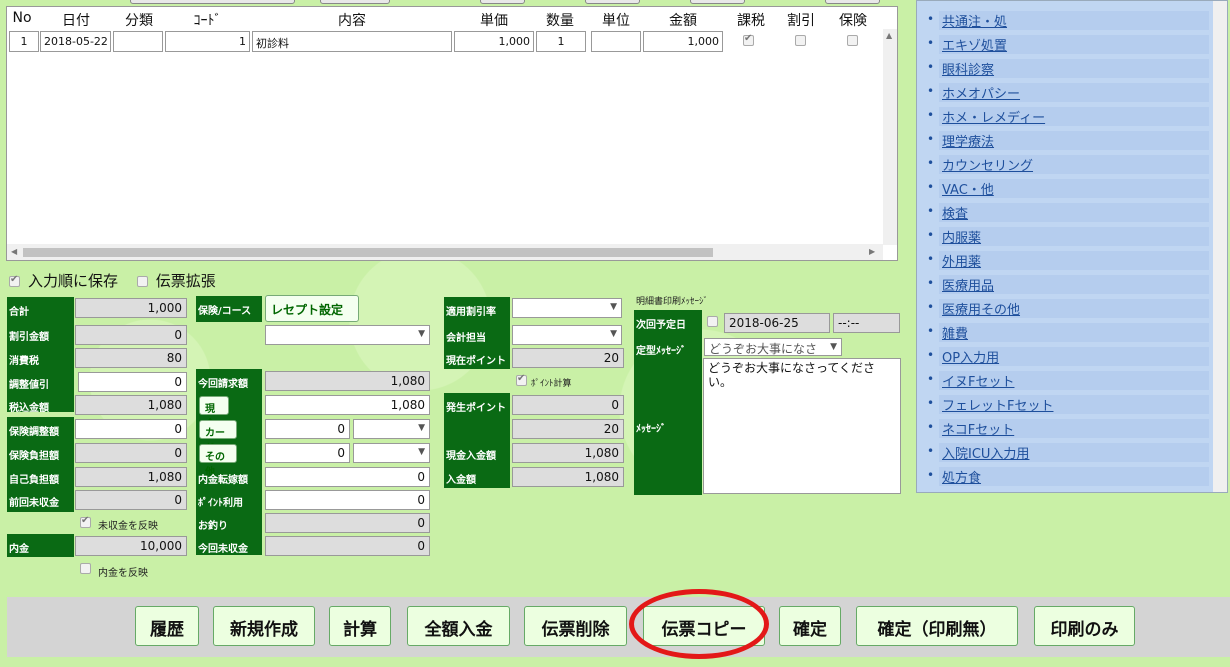 This screenshot has width=1230, height=667. I want to click on card-type-select: ▼, so click(391, 429).